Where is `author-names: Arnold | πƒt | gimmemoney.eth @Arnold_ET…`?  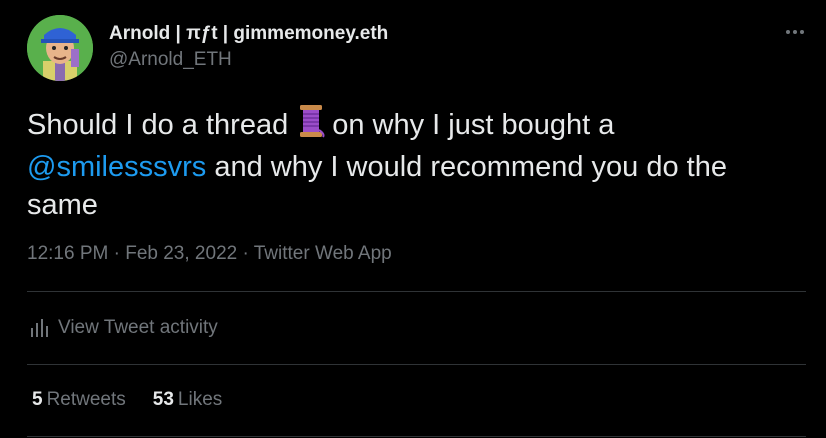
author-names: Arnold | πƒt | gimmemoney.eth @Arnold_ET… is located at coordinates (248, 47).